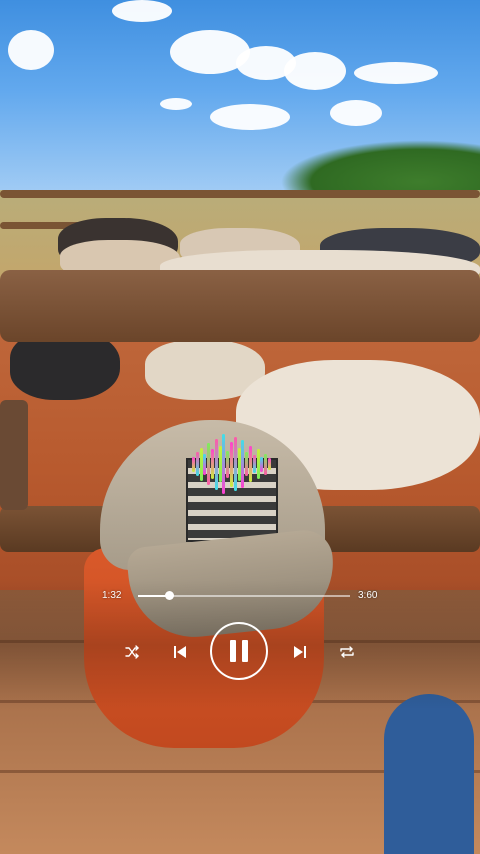 This screenshot has height=854, width=480. Describe the element at coordinates (240, 194) in the screenshot. I see `back-fence-rail` at that location.